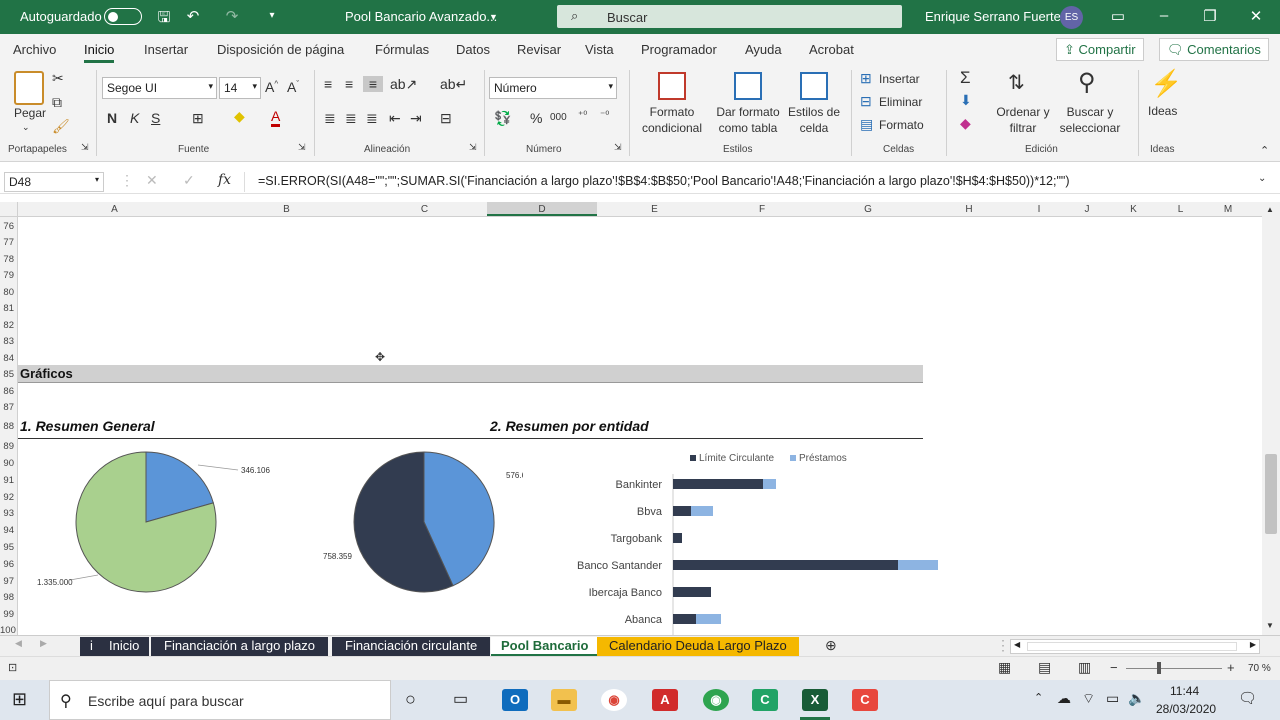  Describe the element at coordinates (99, 52) in the screenshot. I see `tab-inicio: Inicio` at that location.